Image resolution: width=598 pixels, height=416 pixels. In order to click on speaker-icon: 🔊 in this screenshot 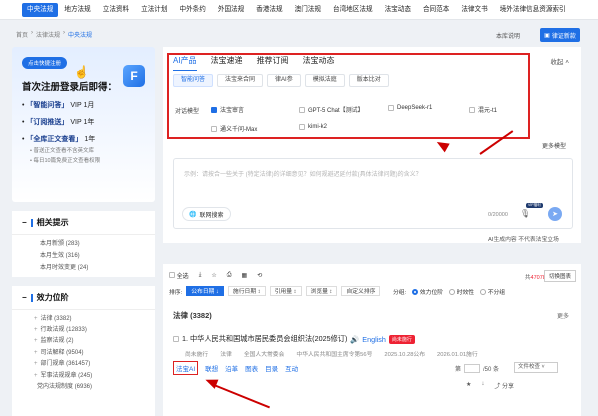, I will do `click(354, 339)`.